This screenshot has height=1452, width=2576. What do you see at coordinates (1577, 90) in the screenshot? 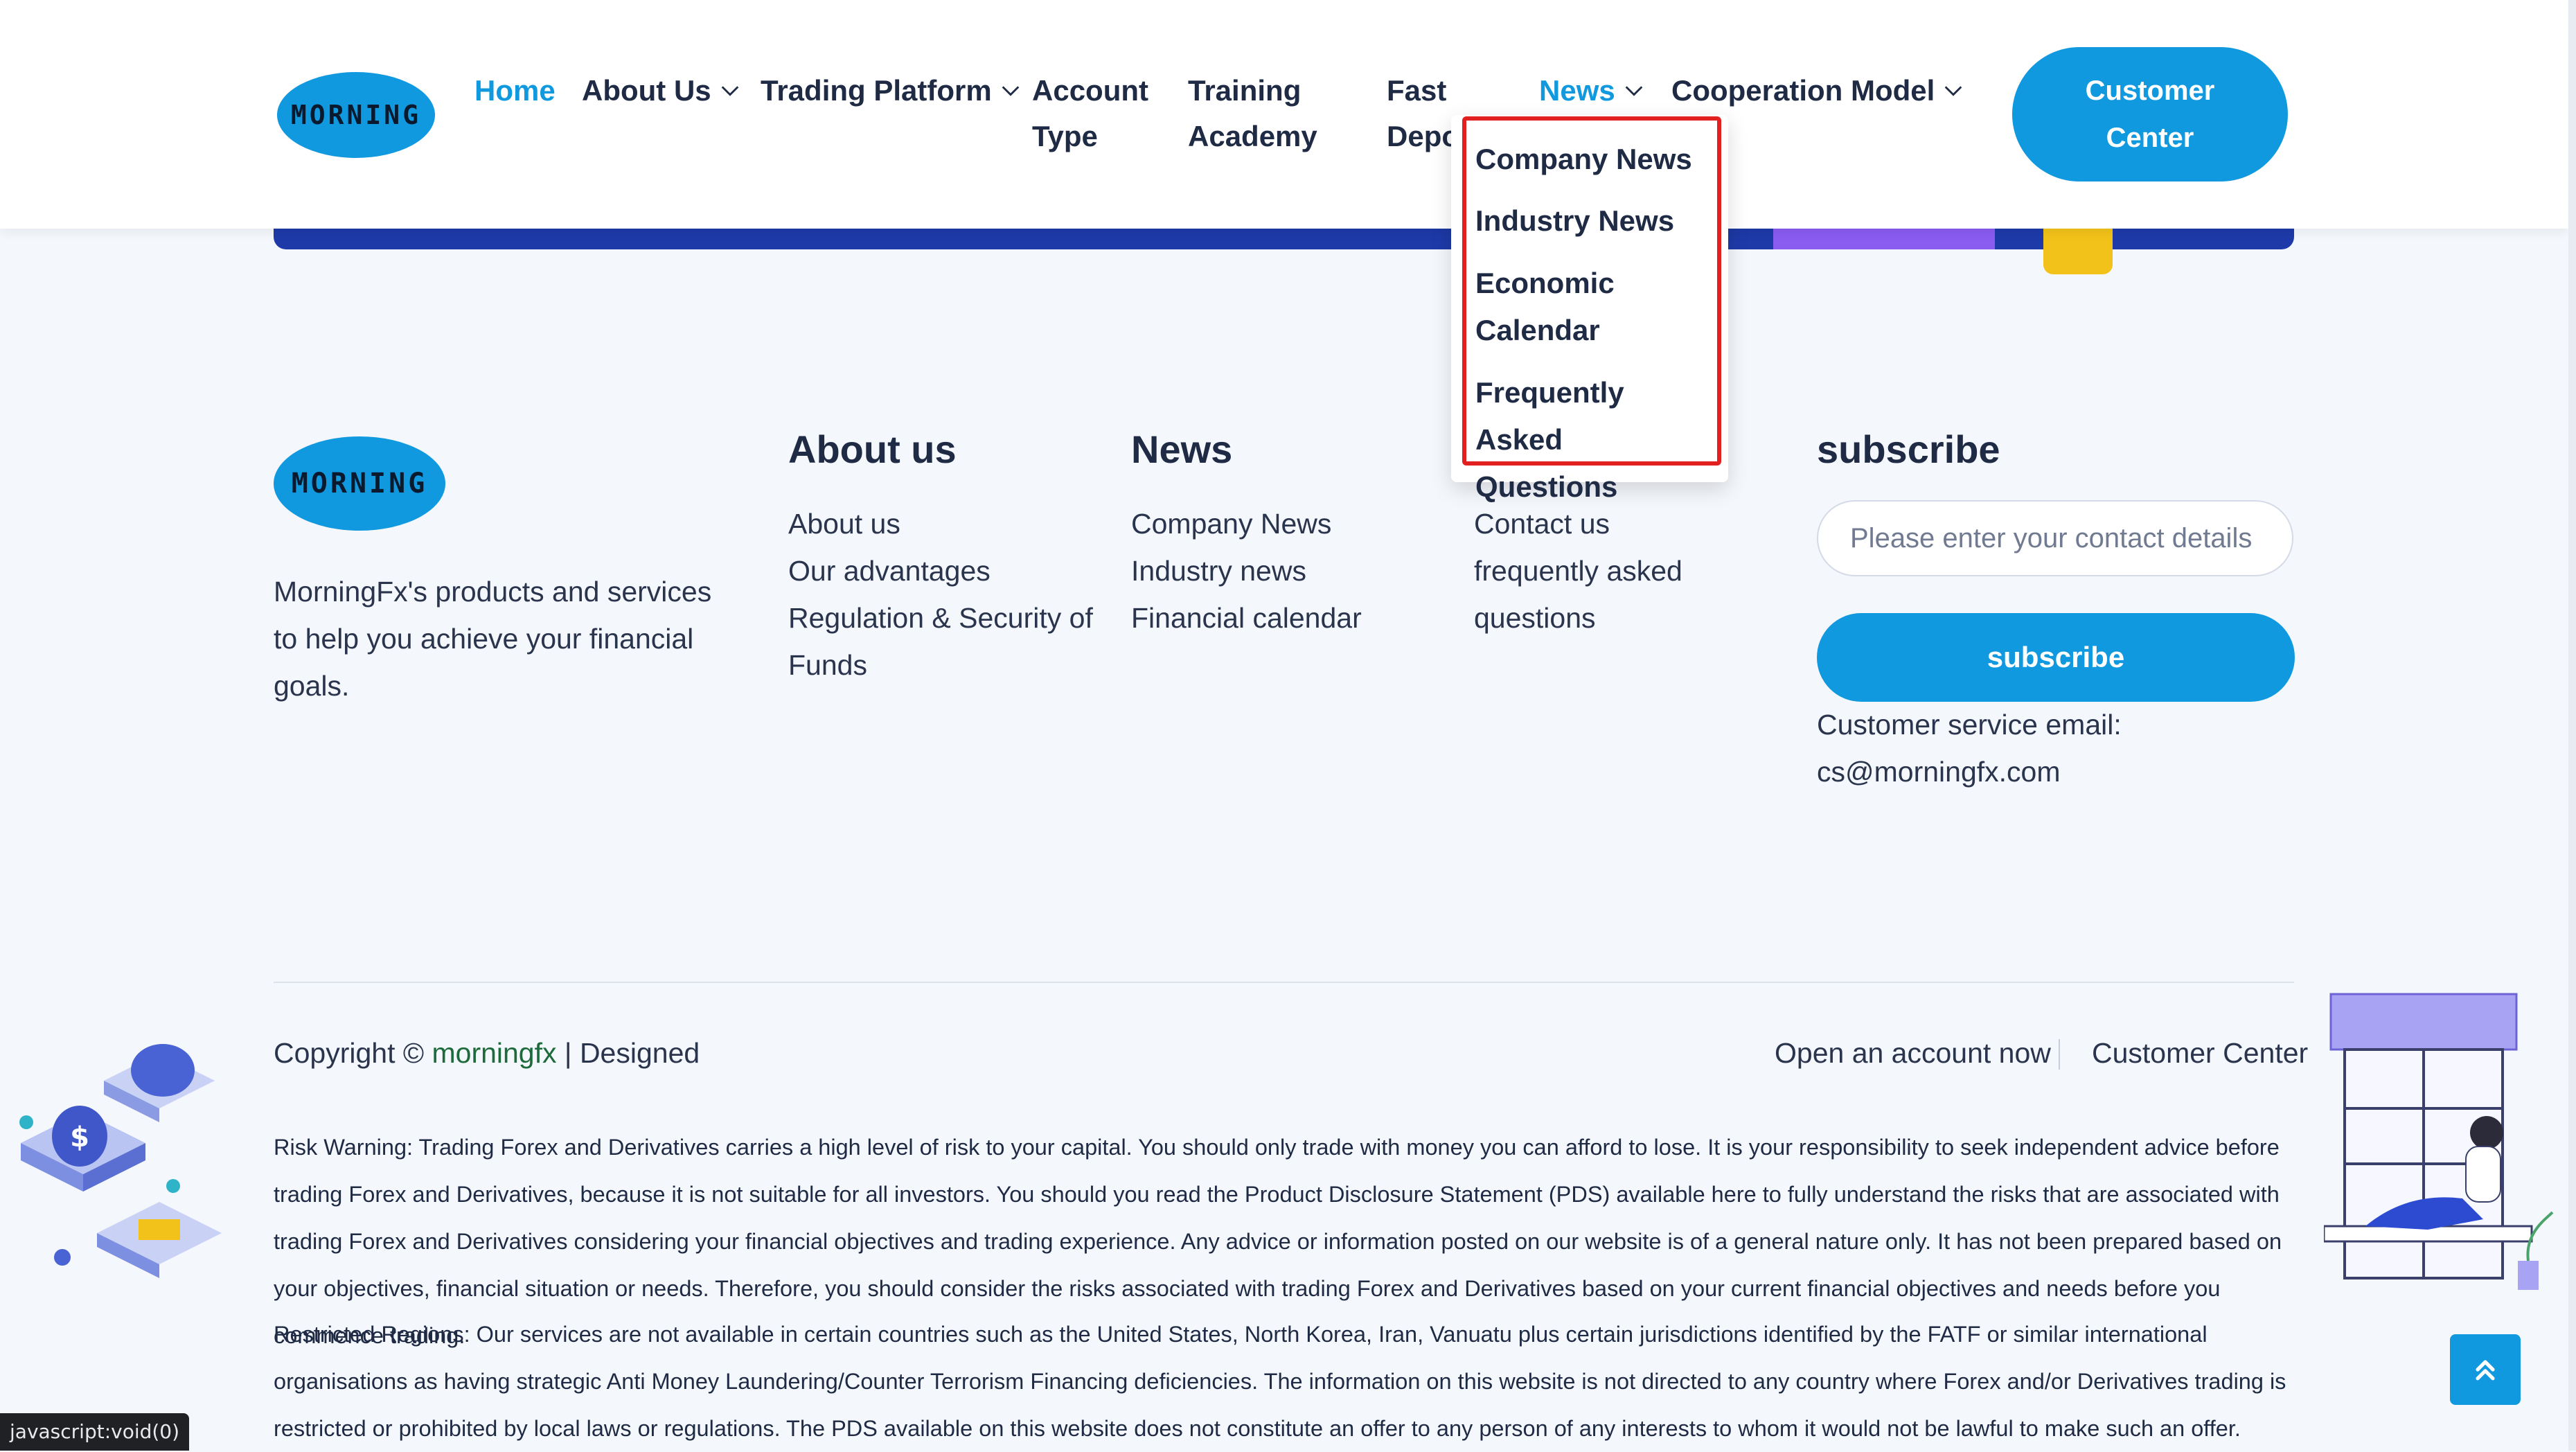
I see `nav-news-label: News` at bounding box center [1577, 90].